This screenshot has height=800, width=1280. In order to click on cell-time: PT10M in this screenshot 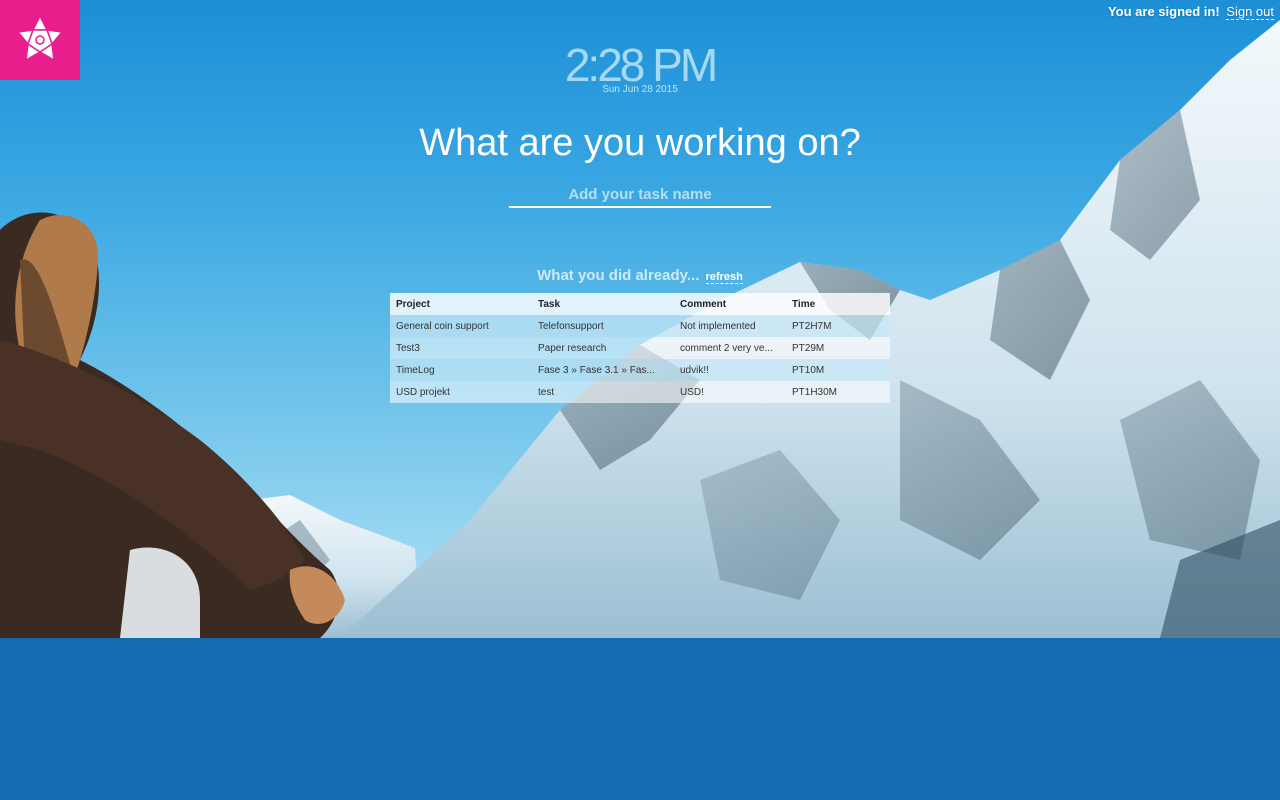, I will do `click(838, 370)`.